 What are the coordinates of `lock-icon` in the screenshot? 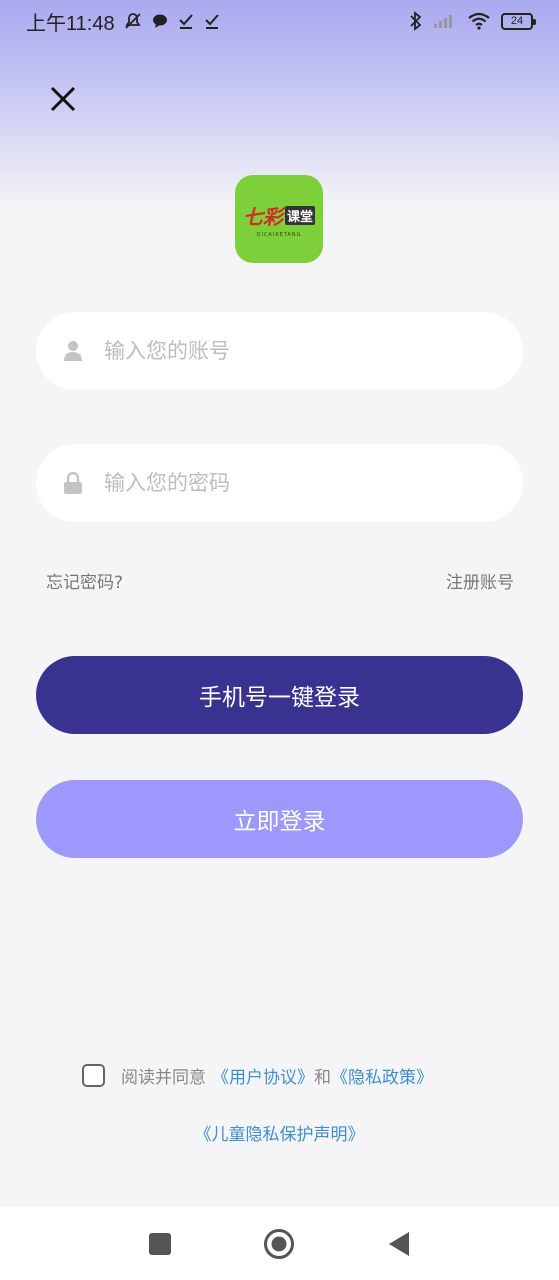 It's located at (73, 483).